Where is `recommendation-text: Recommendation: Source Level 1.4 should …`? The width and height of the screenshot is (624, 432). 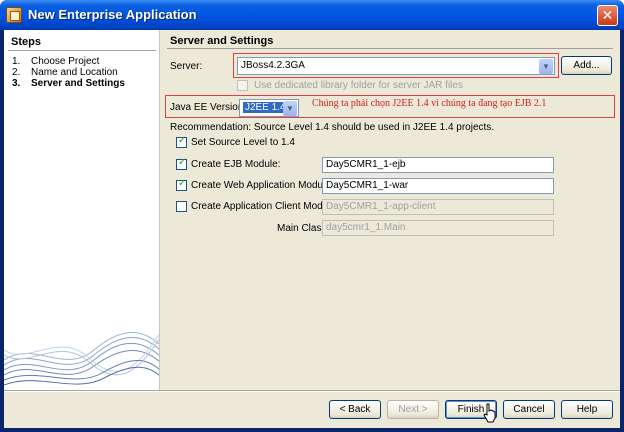 recommendation-text: Recommendation: Source Level 1.4 should … is located at coordinates (332, 127).